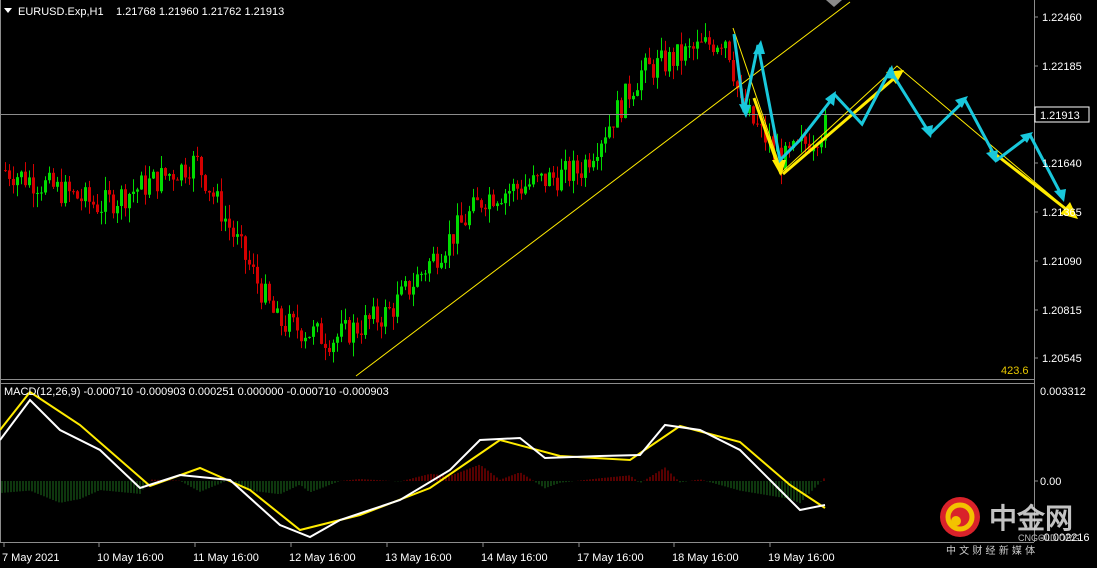 This screenshot has height=568, width=1097. I want to click on macd-tick: 0.003312, so click(1063, 392).